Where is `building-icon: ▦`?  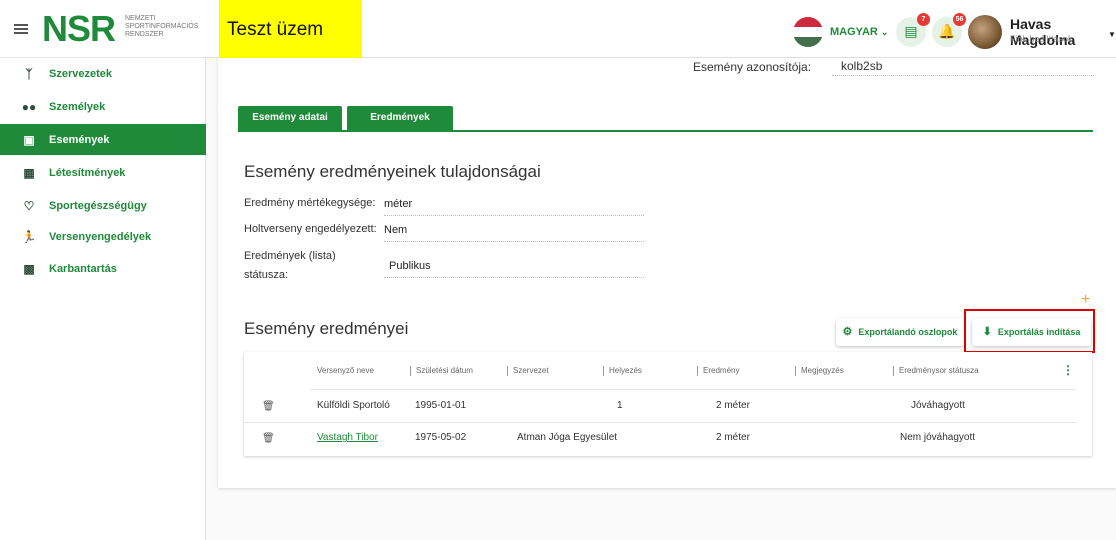 building-icon: ▦ is located at coordinates (29, 172).